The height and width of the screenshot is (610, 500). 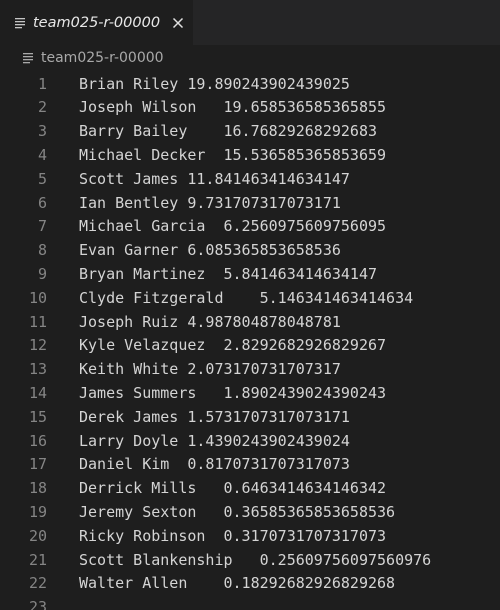 I want to click on line-number: 9, so click(x=42, y=273).